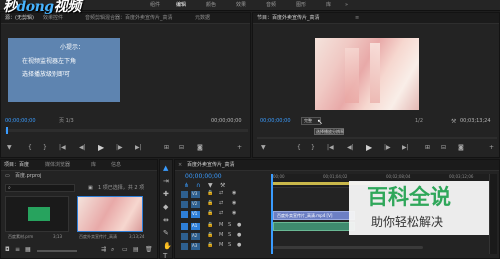 The image size is (500, 259). I want to click on timeline-settings-icon: ⚒, so click(222, 186).